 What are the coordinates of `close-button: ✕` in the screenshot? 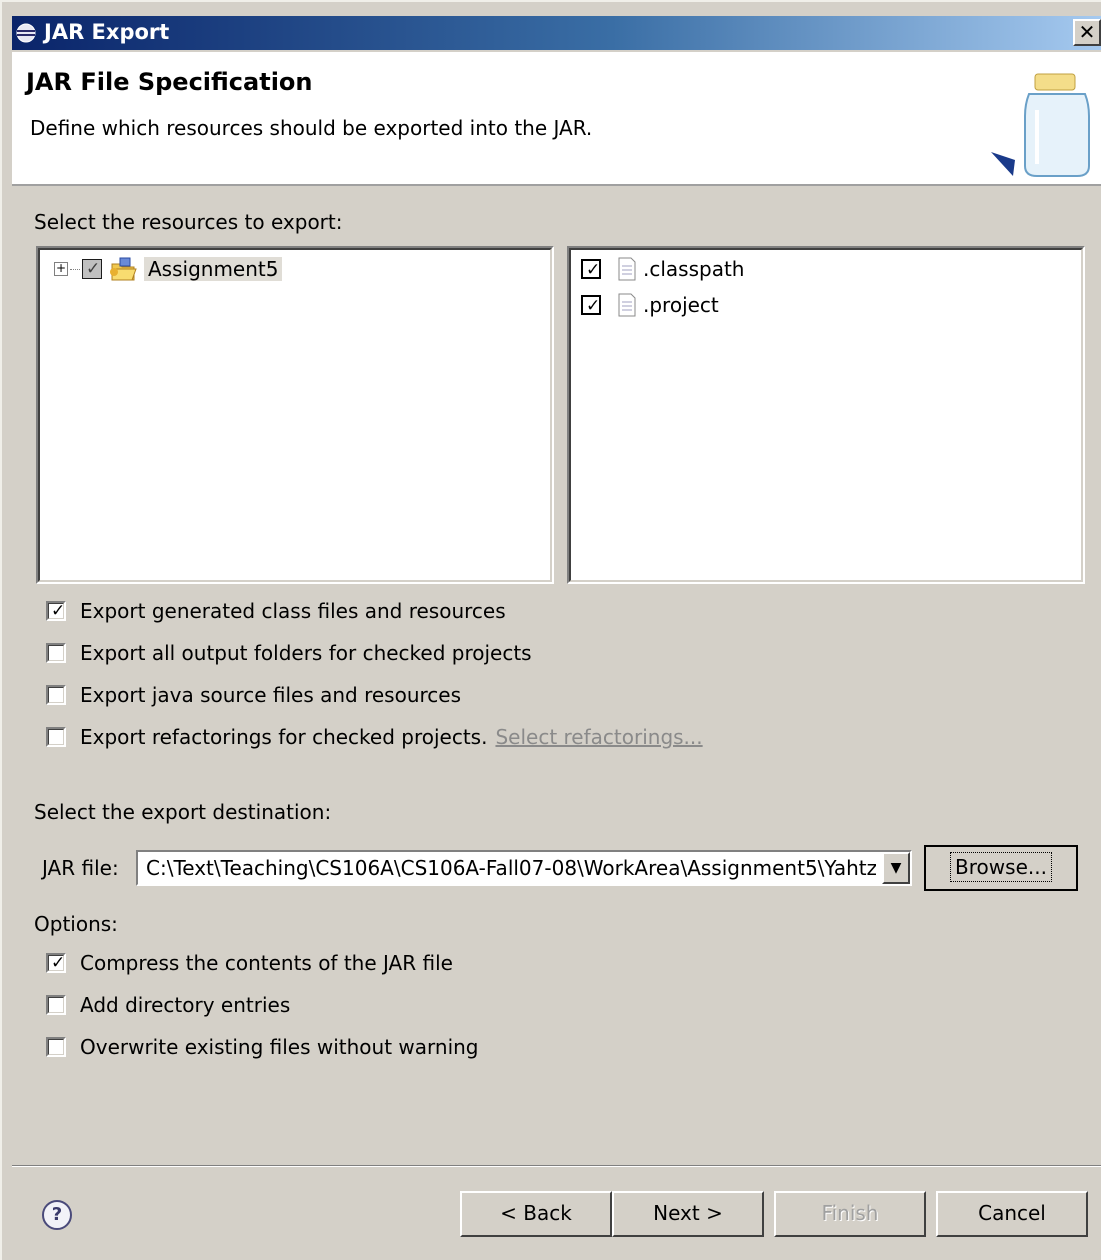 It's located at (1087, 32).